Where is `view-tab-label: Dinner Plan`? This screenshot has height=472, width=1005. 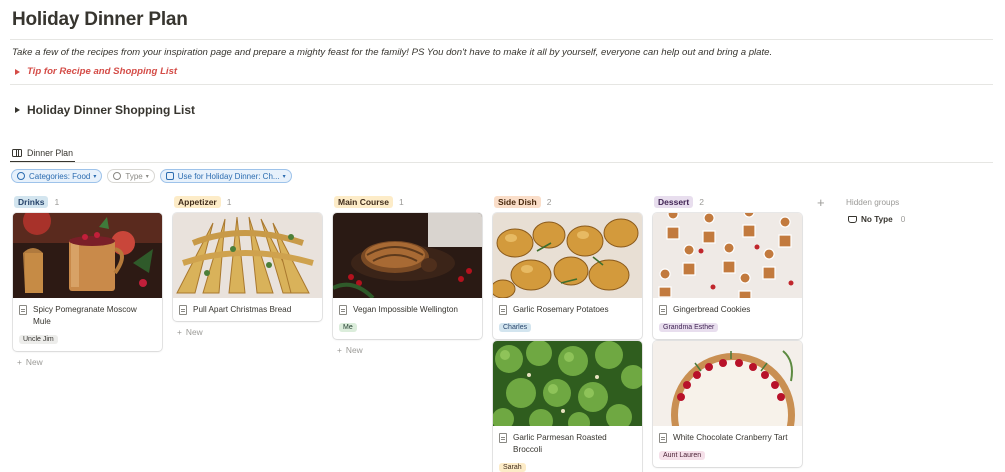
view-tab-label: Dinner Plan is located at coordinates (50, 153).